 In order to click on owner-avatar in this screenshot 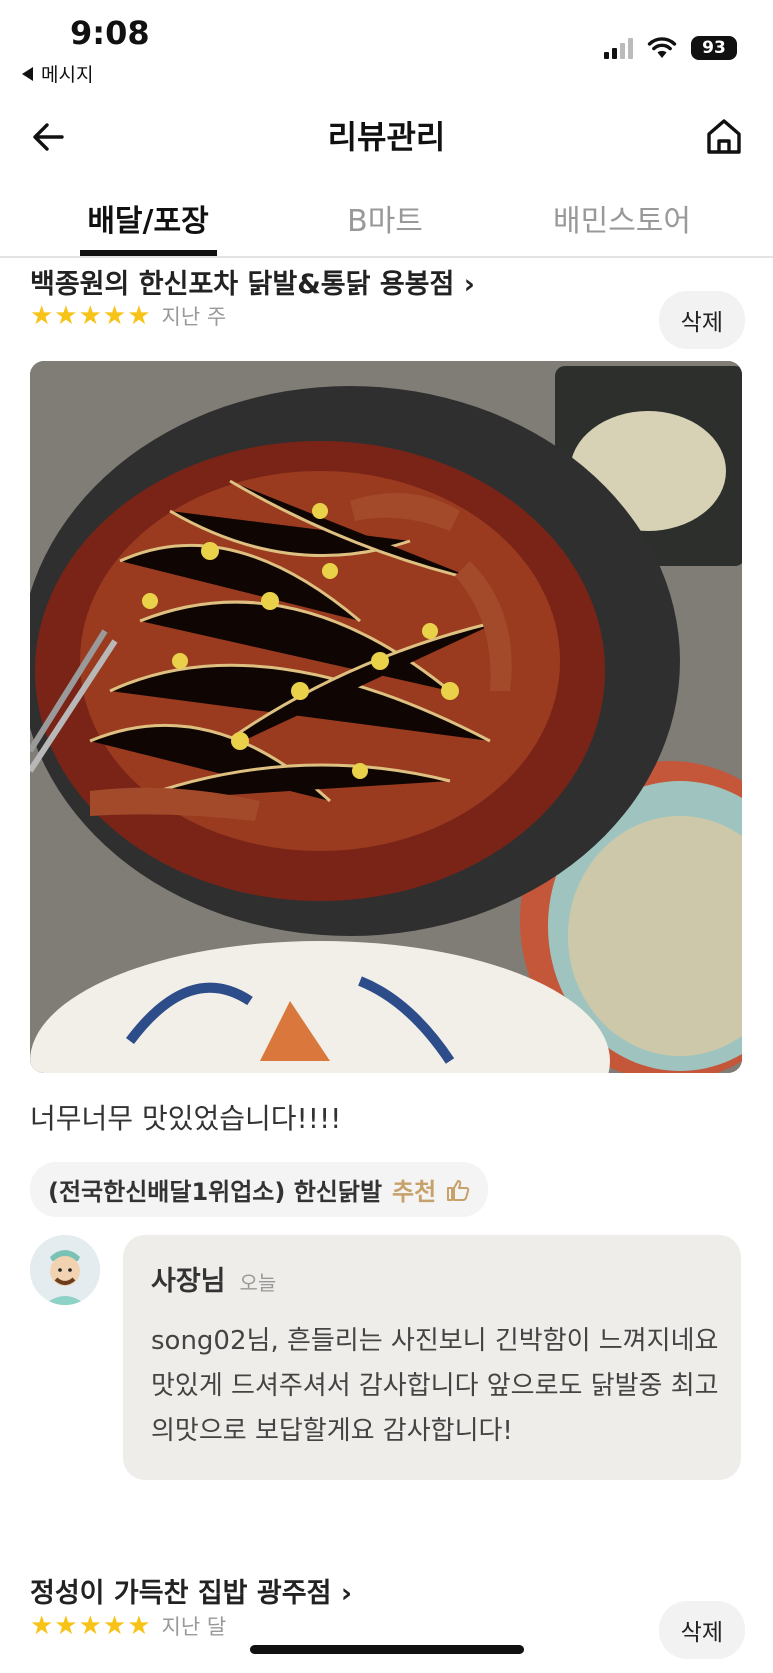, I will do `click(65, 1270)`.